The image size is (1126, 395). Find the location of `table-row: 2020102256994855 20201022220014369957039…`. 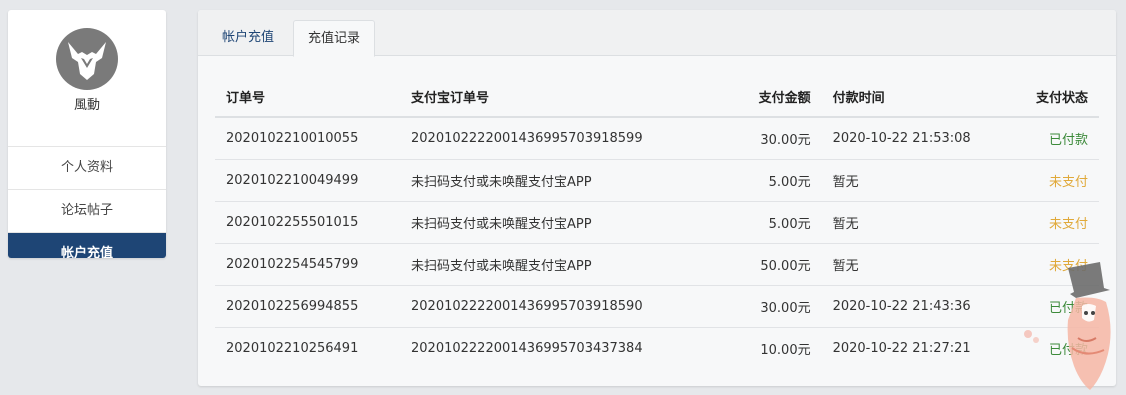

table-row: 2020102256994855 20201022220014369957039… is located at coordinates (657, 306).